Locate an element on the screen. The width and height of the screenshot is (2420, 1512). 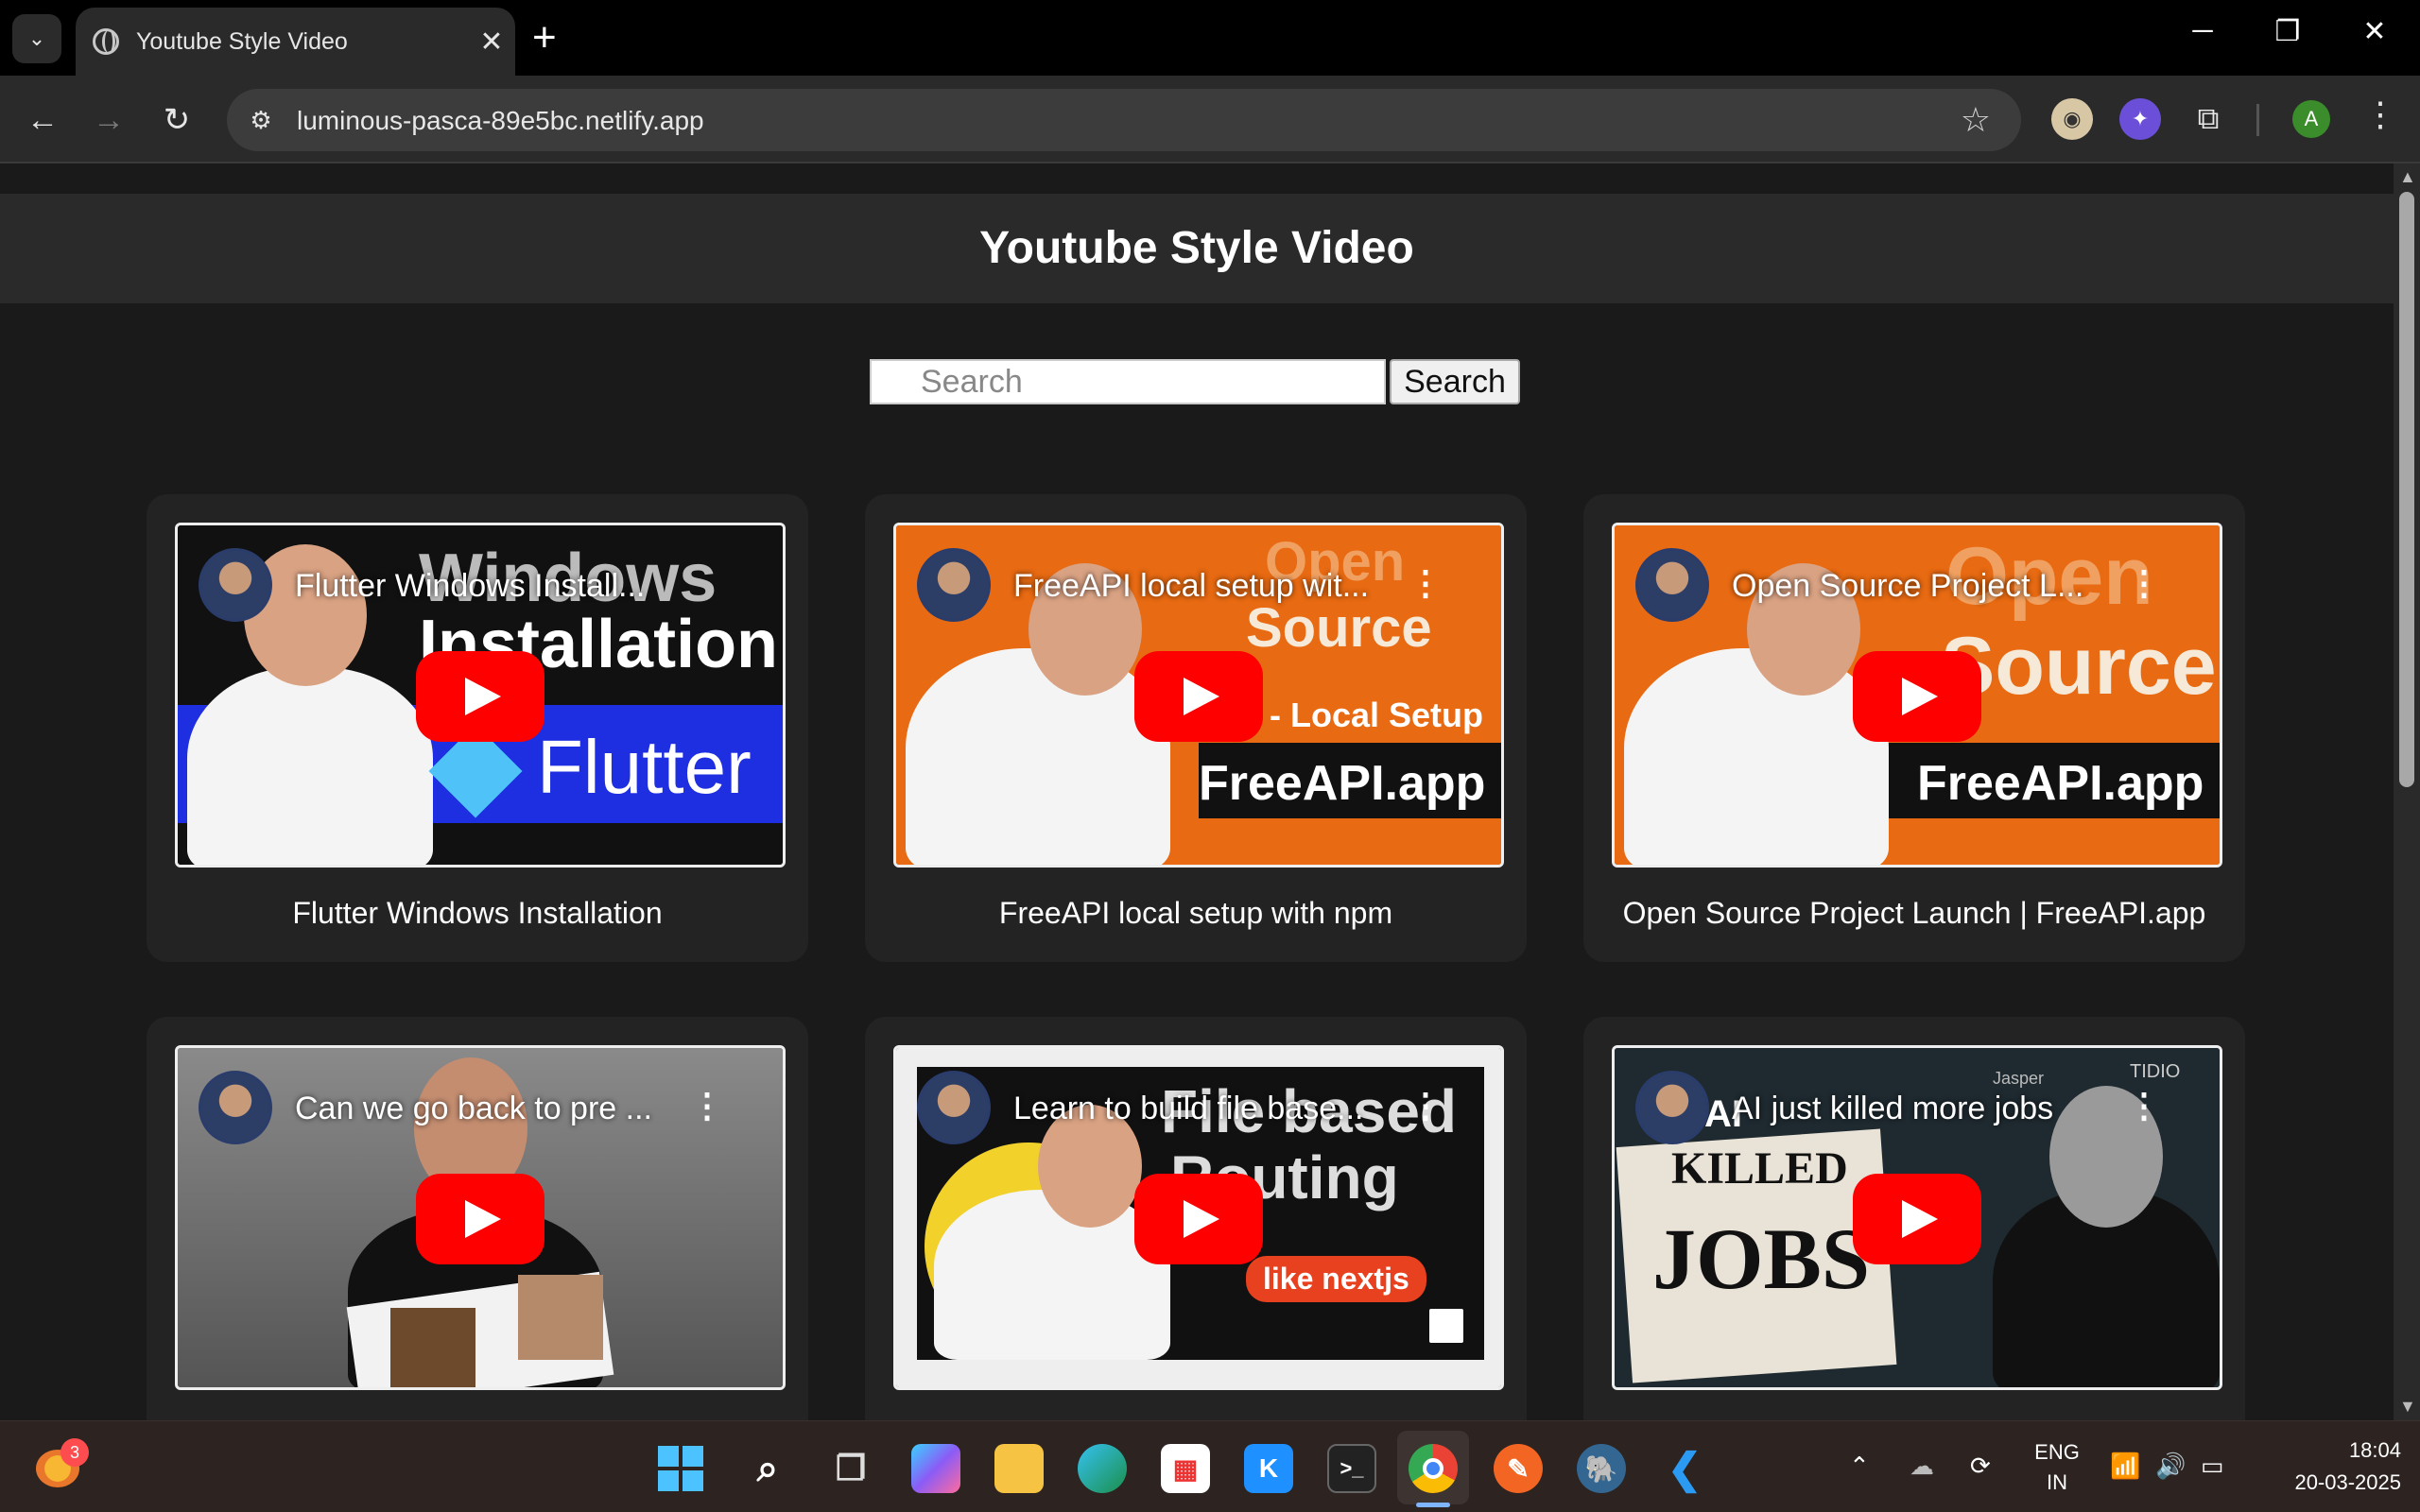
new-tab-button: + is located at coordinates (544, 37).